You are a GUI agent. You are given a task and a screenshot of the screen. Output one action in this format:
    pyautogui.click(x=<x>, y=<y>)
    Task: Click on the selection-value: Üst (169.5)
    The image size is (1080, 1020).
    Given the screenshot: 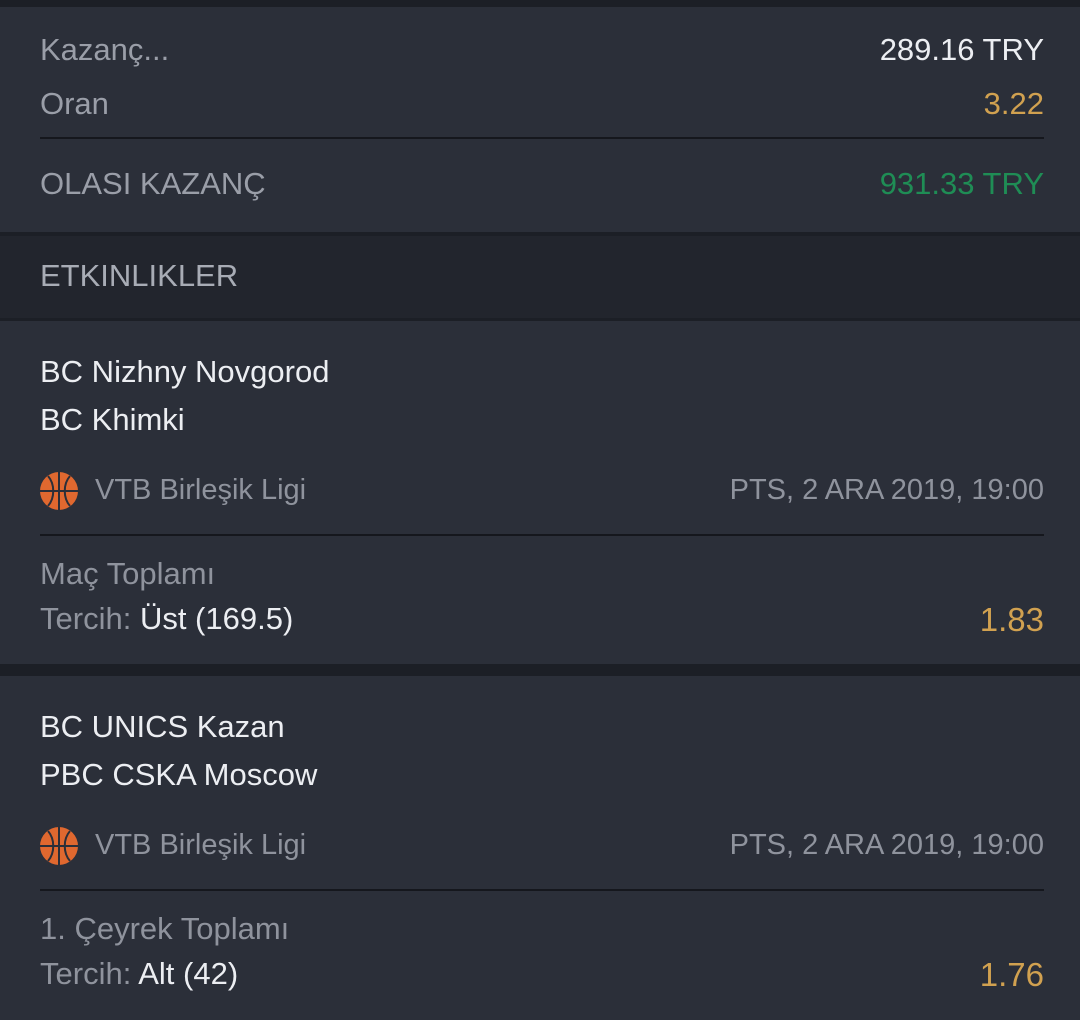 What is the action you would take?
    pyautogui.click(x=216, y=618)
    